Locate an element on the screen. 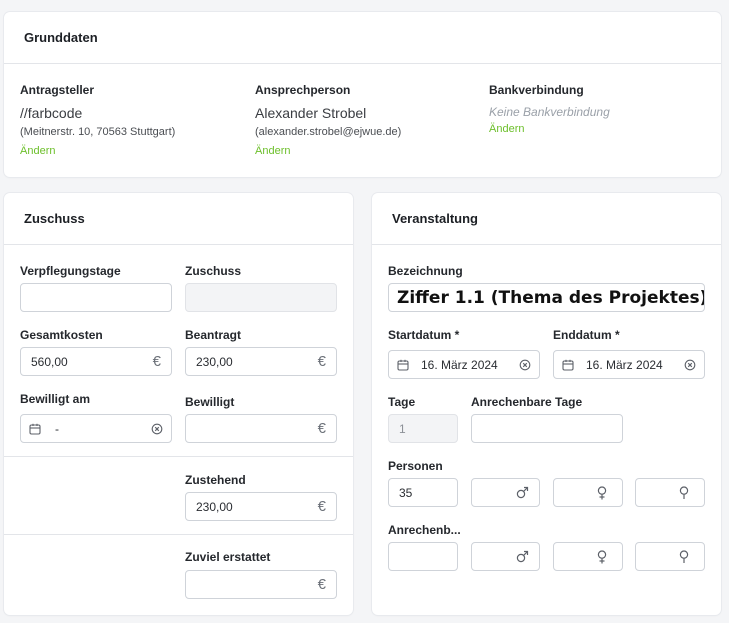 Image resolution: width=729 pixels, height=623 pixels. beantragt-label: Beantragt is located at coordinates (213, 335).